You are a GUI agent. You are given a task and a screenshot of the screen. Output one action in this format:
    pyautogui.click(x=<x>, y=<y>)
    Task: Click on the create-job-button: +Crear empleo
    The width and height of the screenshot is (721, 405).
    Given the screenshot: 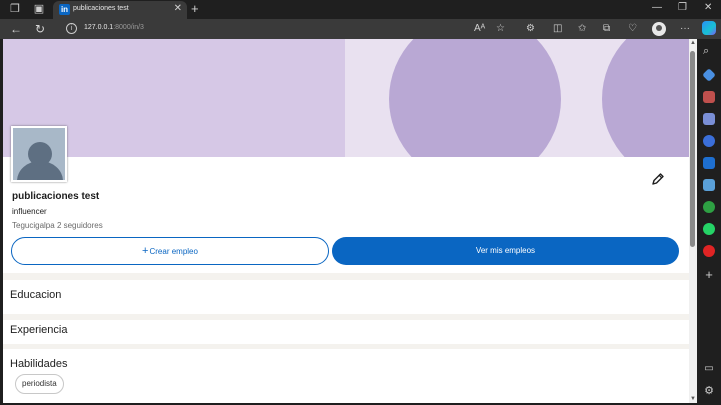 What is the action you would take?
    pyautogui.click(x=170, y=251)
    